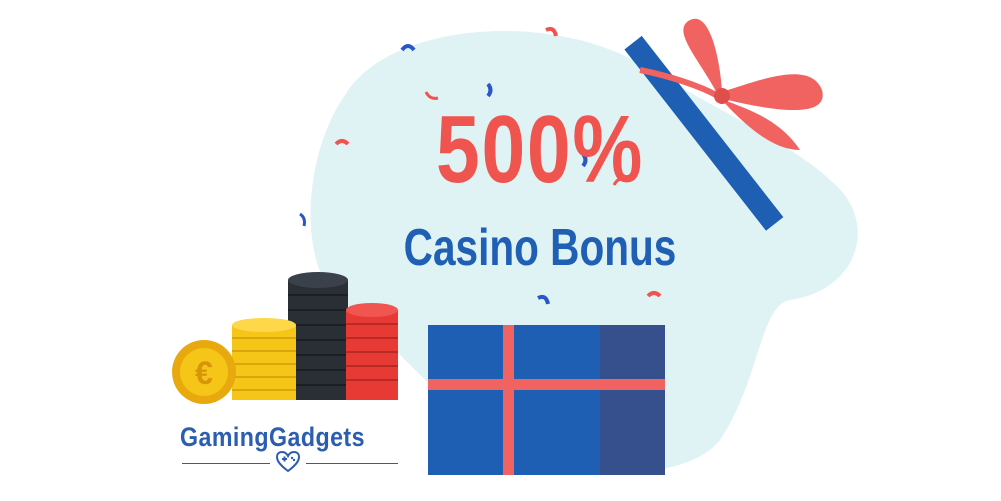 The height and width of the screenshot is (501, 1001). Describe the element at coordinates (272, 437) in the screenshot. I see `logo-text: GamingGadgets` at that location.